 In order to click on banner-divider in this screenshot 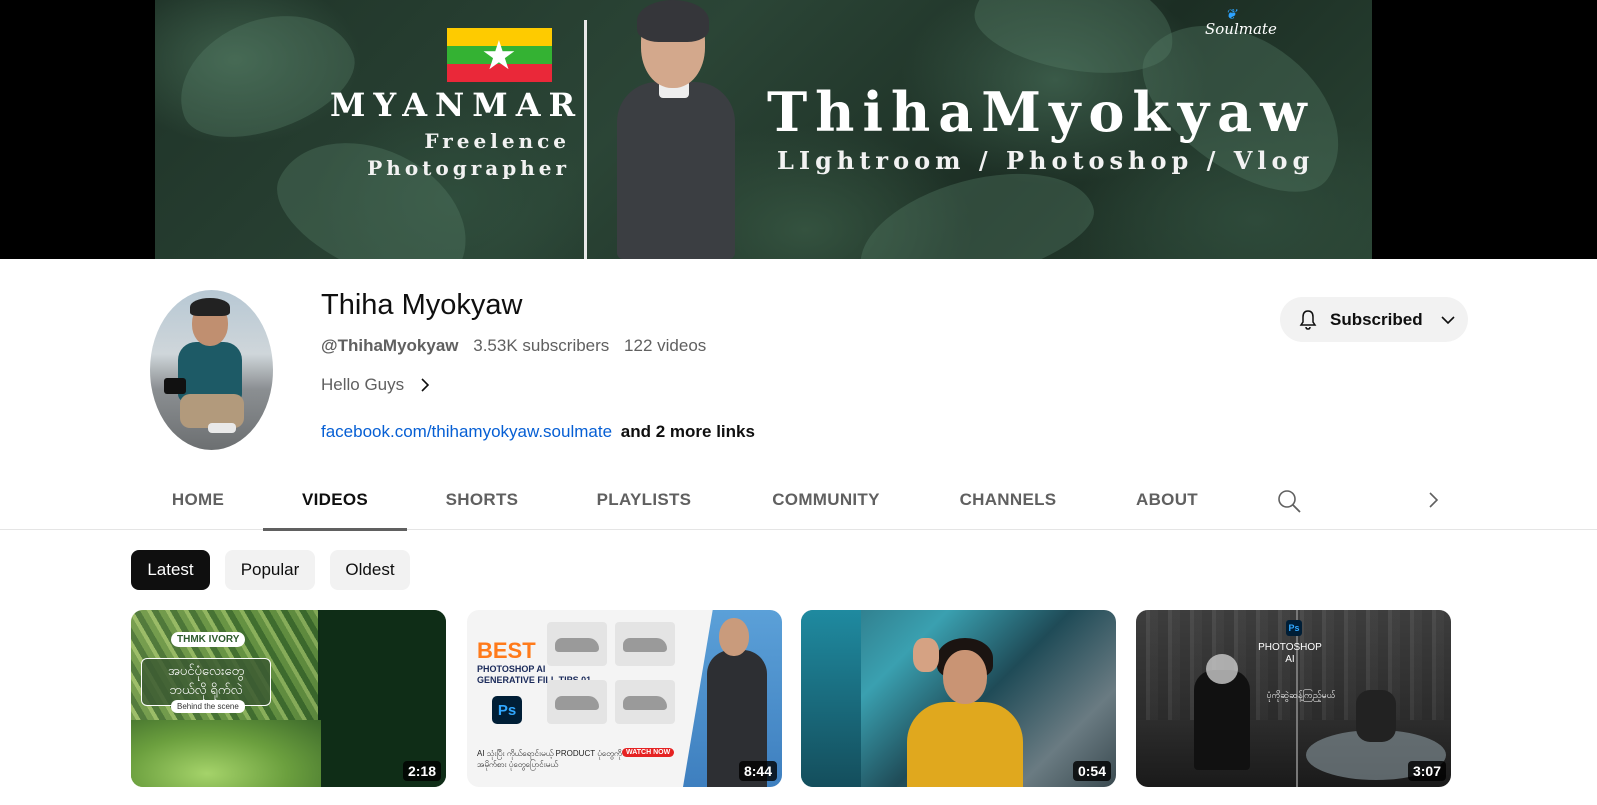, I will do `click(585, 139)`.